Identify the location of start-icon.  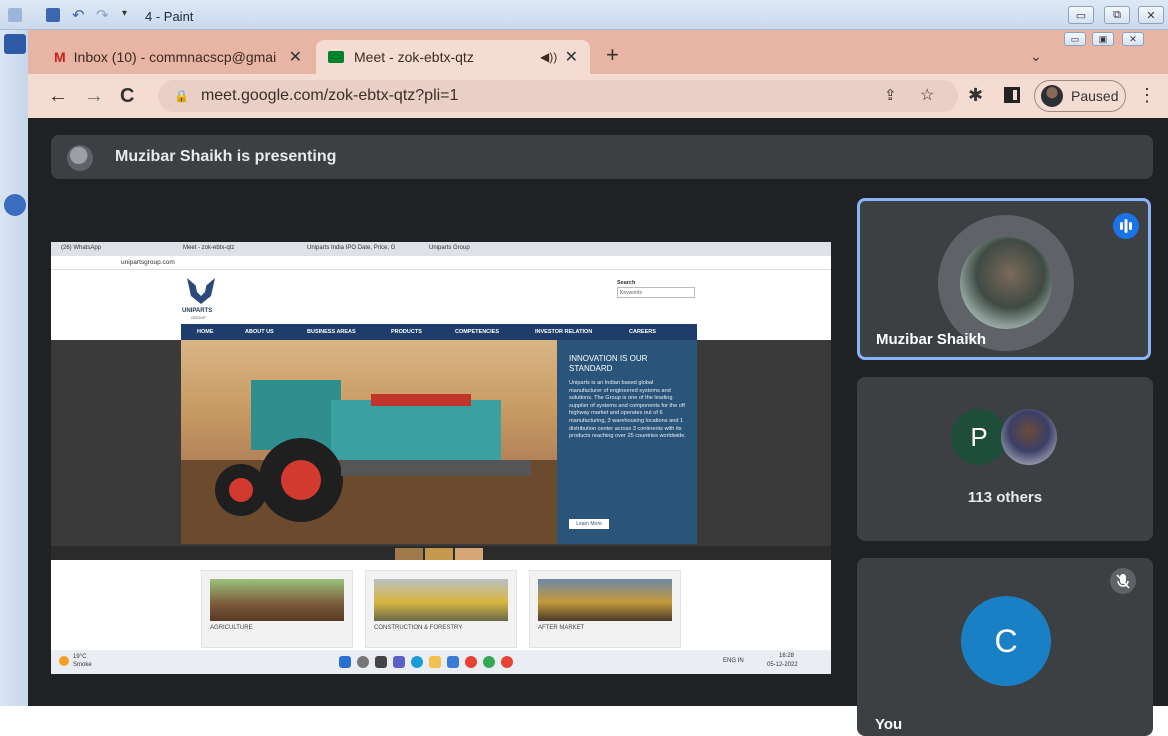
(345, 662).